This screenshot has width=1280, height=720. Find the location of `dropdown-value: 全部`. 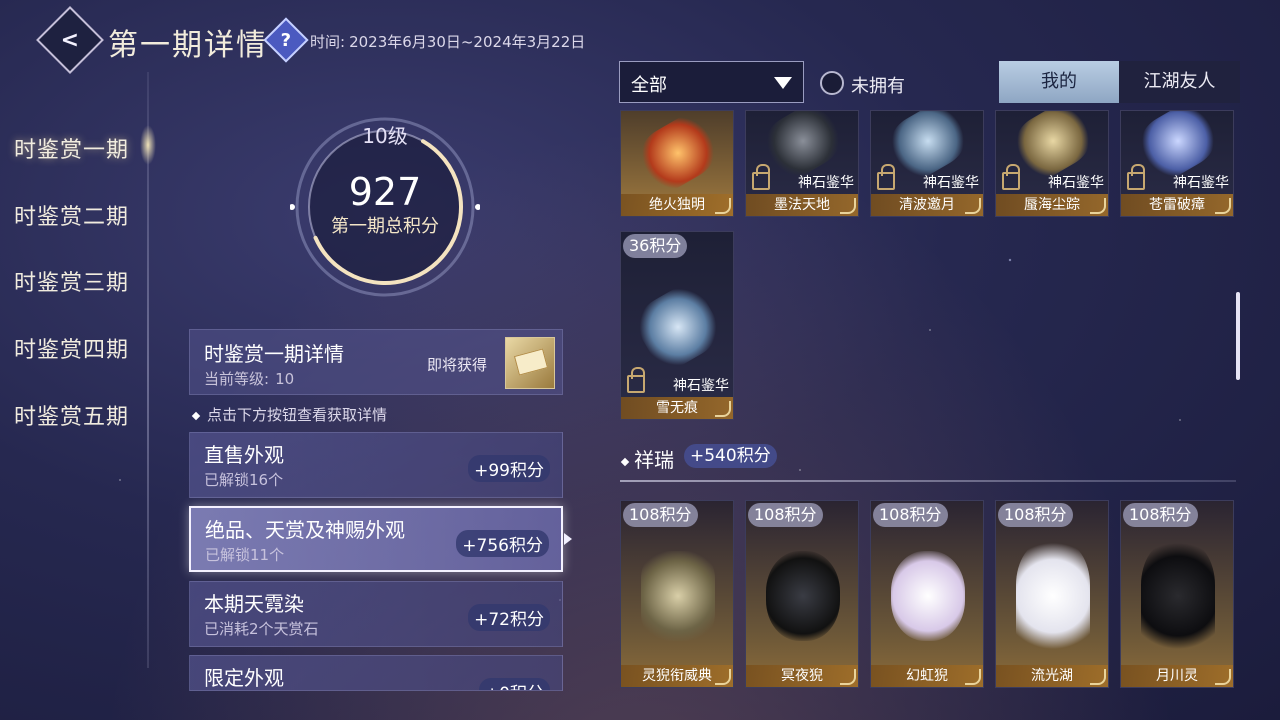

dropdown-value: 全部 is located at coordinates (649, 85).